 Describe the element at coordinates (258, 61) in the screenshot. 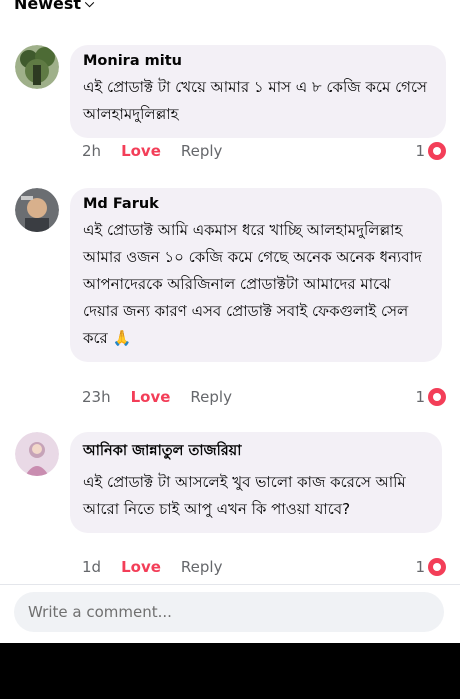

I see `comment-author: Monira mitu` at that location.